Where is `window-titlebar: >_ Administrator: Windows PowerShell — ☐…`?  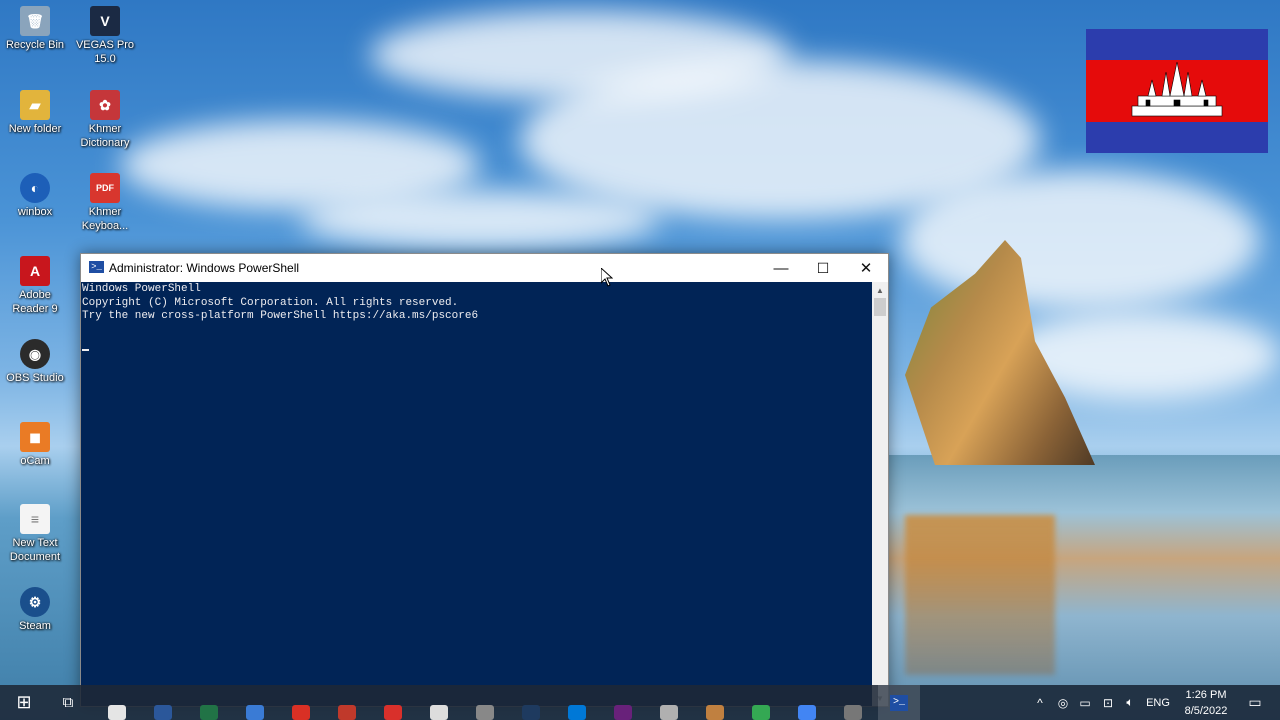 window-titlebar: >_ Administrator: Windows PowerShell — ☐… is located at coordinates (484, 268).